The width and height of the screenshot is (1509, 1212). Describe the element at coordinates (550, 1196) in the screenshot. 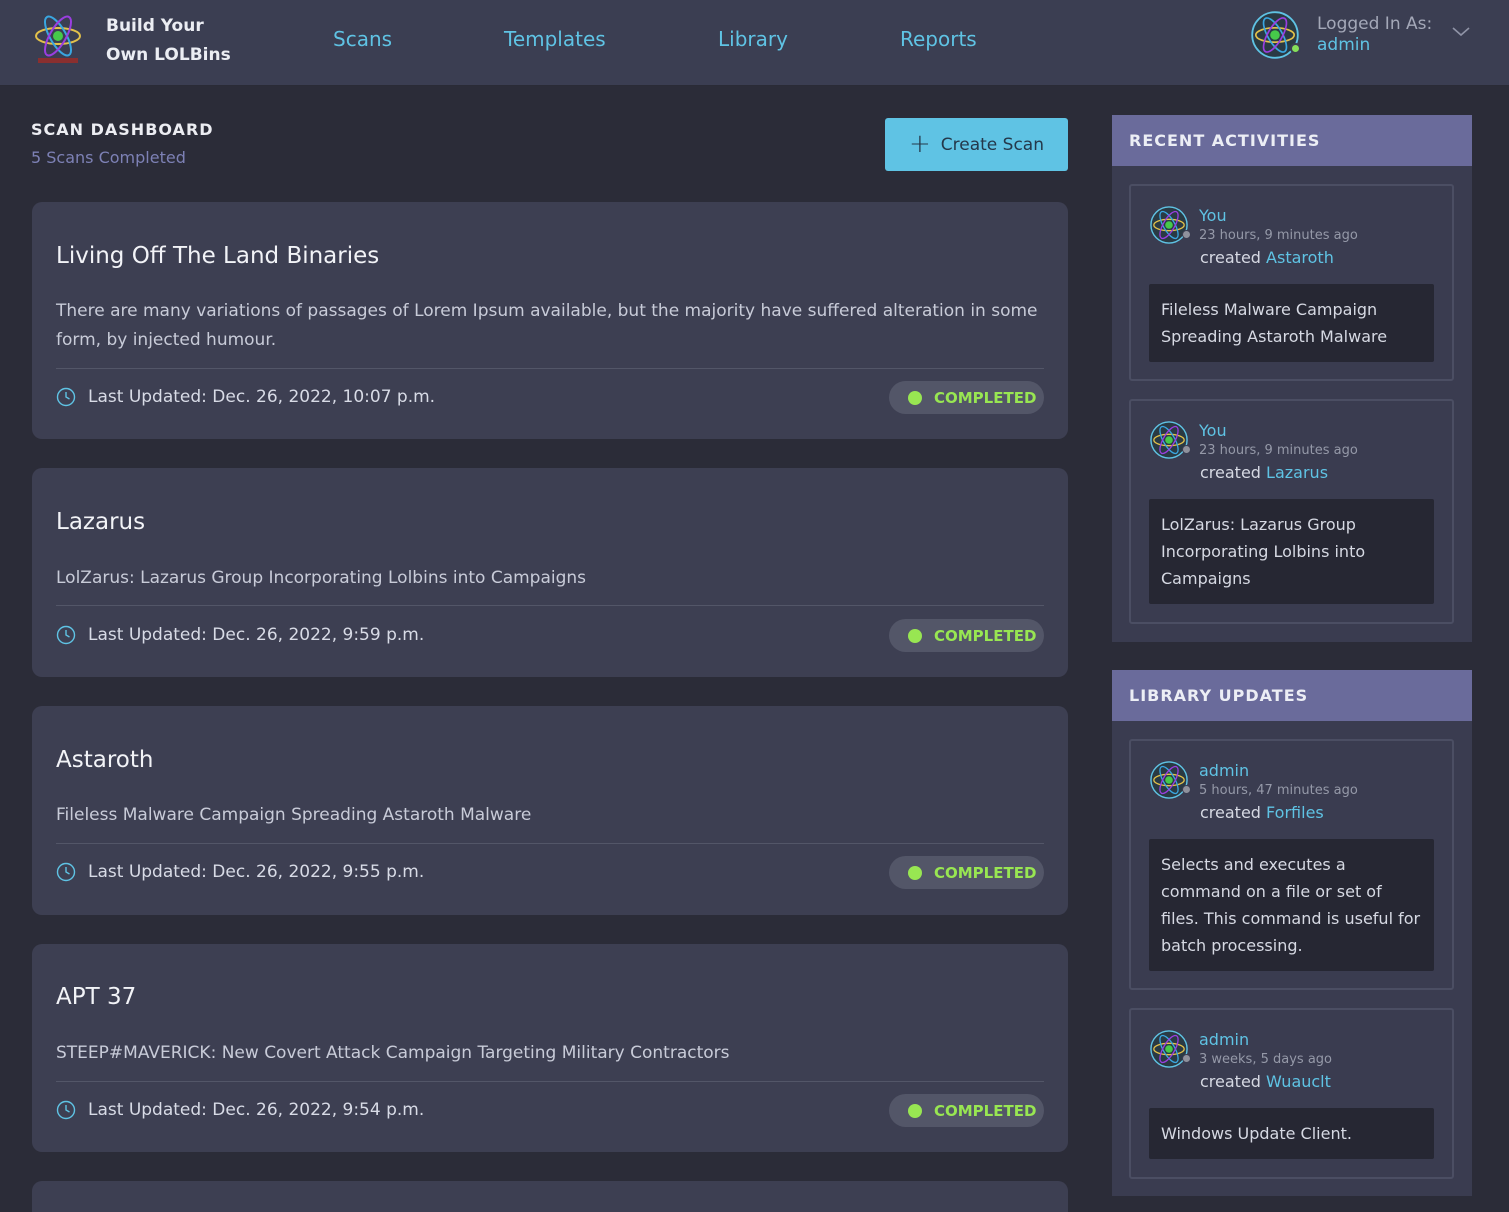

I see `scan-card` at that location.